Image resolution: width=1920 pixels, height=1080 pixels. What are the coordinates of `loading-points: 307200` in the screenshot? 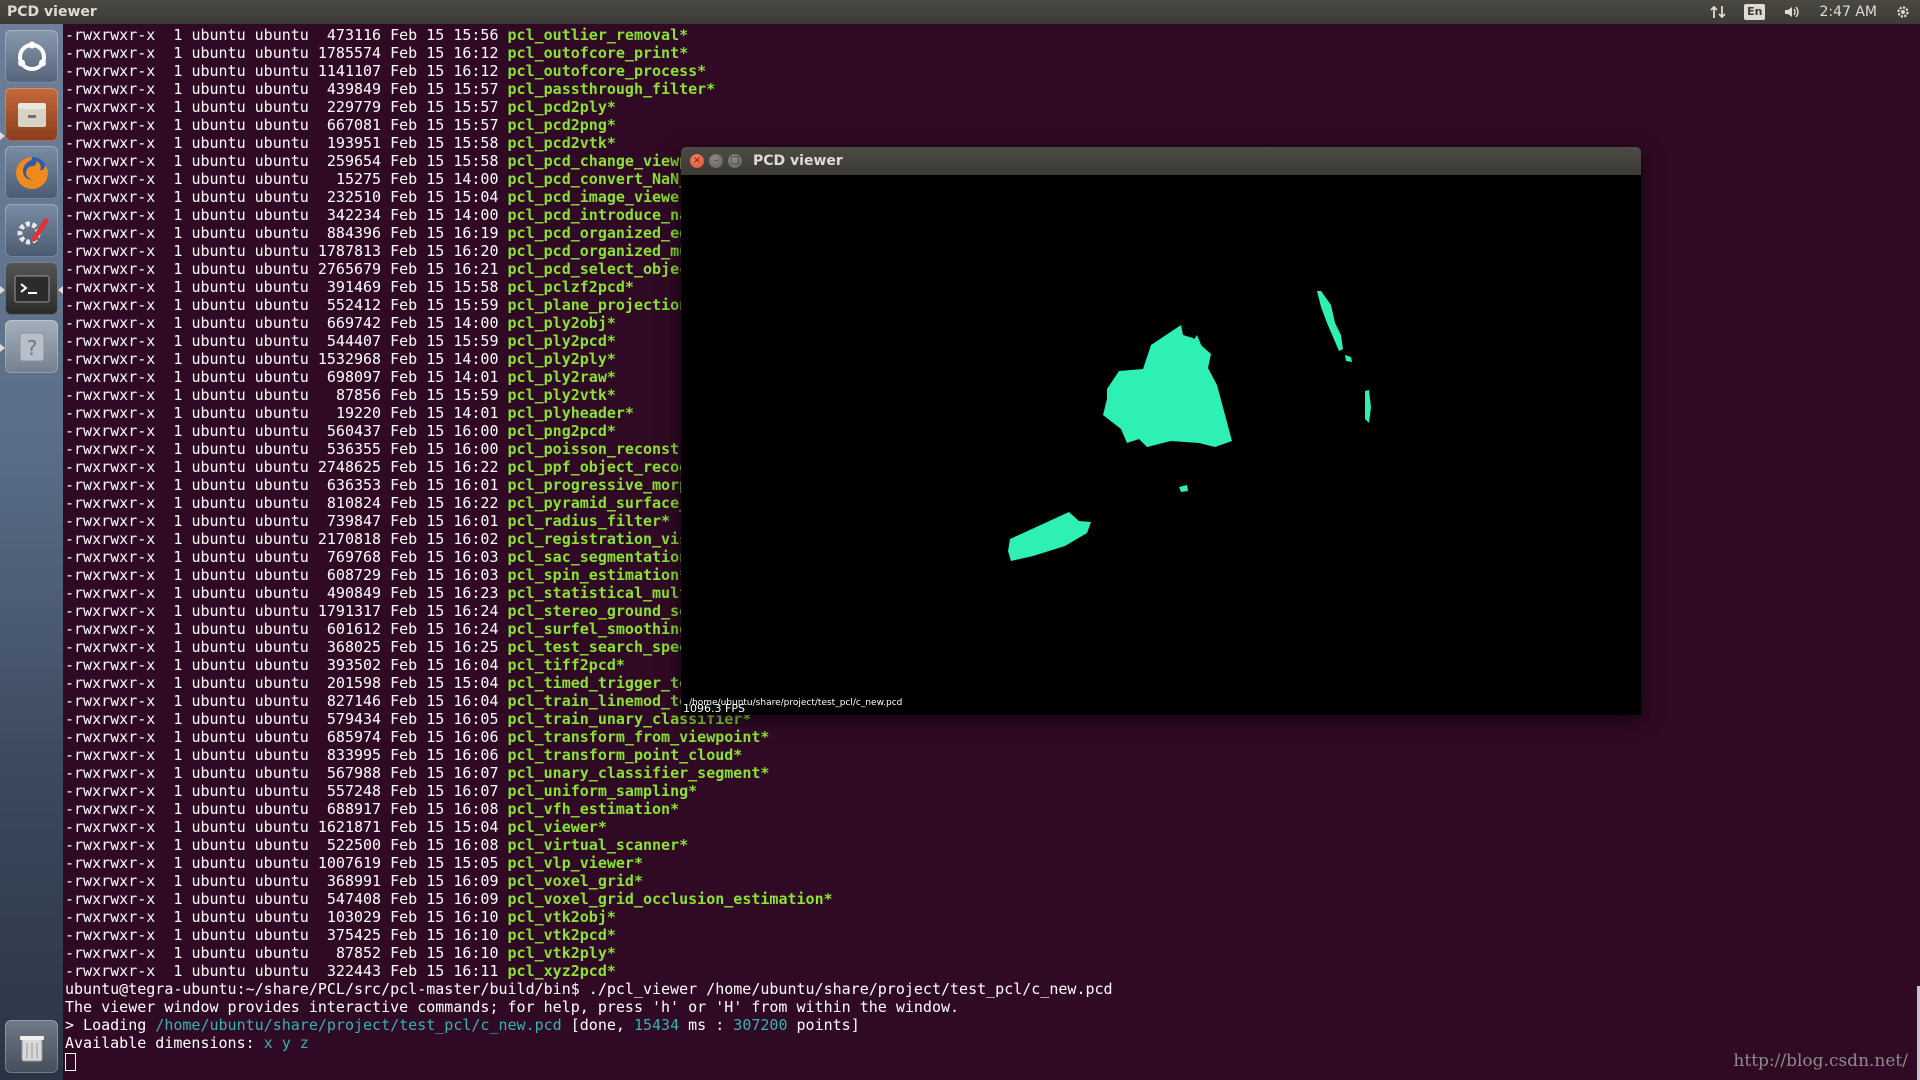 It's located at (760, 1025).